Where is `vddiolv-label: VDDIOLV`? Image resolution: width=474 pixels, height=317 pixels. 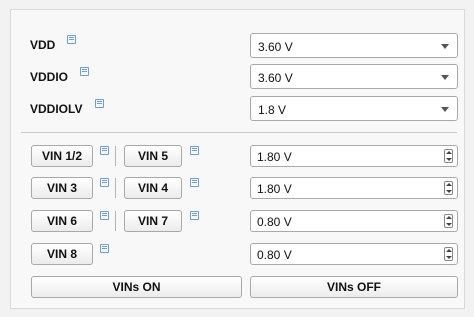 vddiolv-label: VDDIOLV is located at coordinates (56, 109).